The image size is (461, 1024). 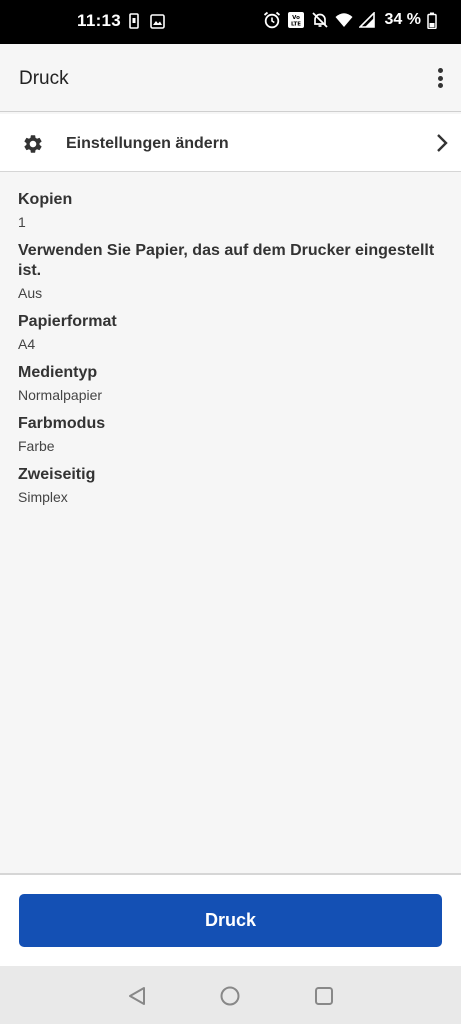 I want to click on home-icon, so click(x=230, y=996).